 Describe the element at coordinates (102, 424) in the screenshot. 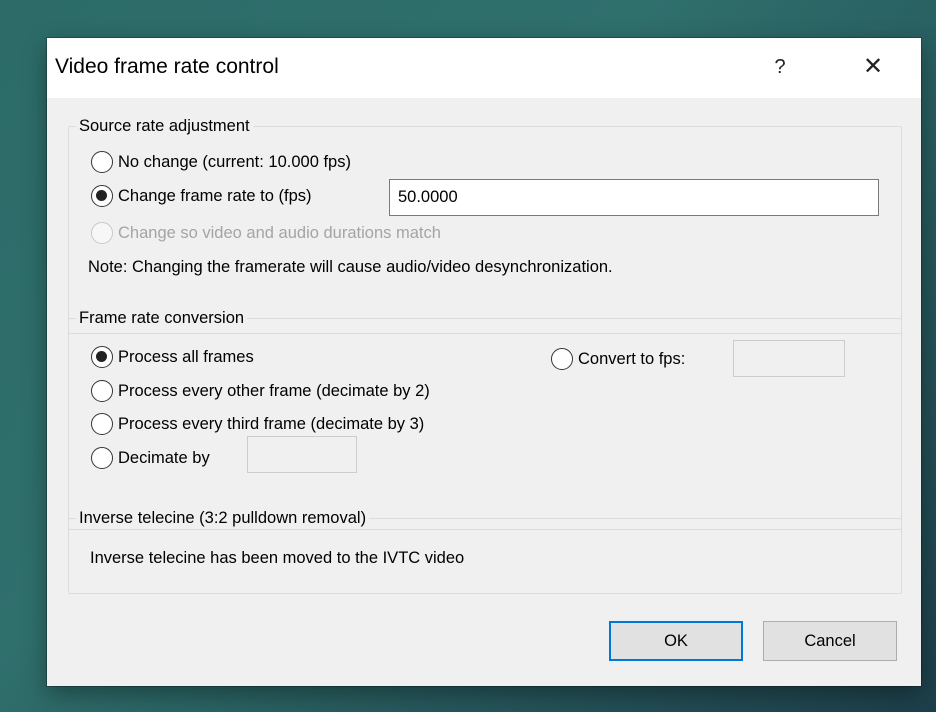

I see `every-third-radio` at that location.